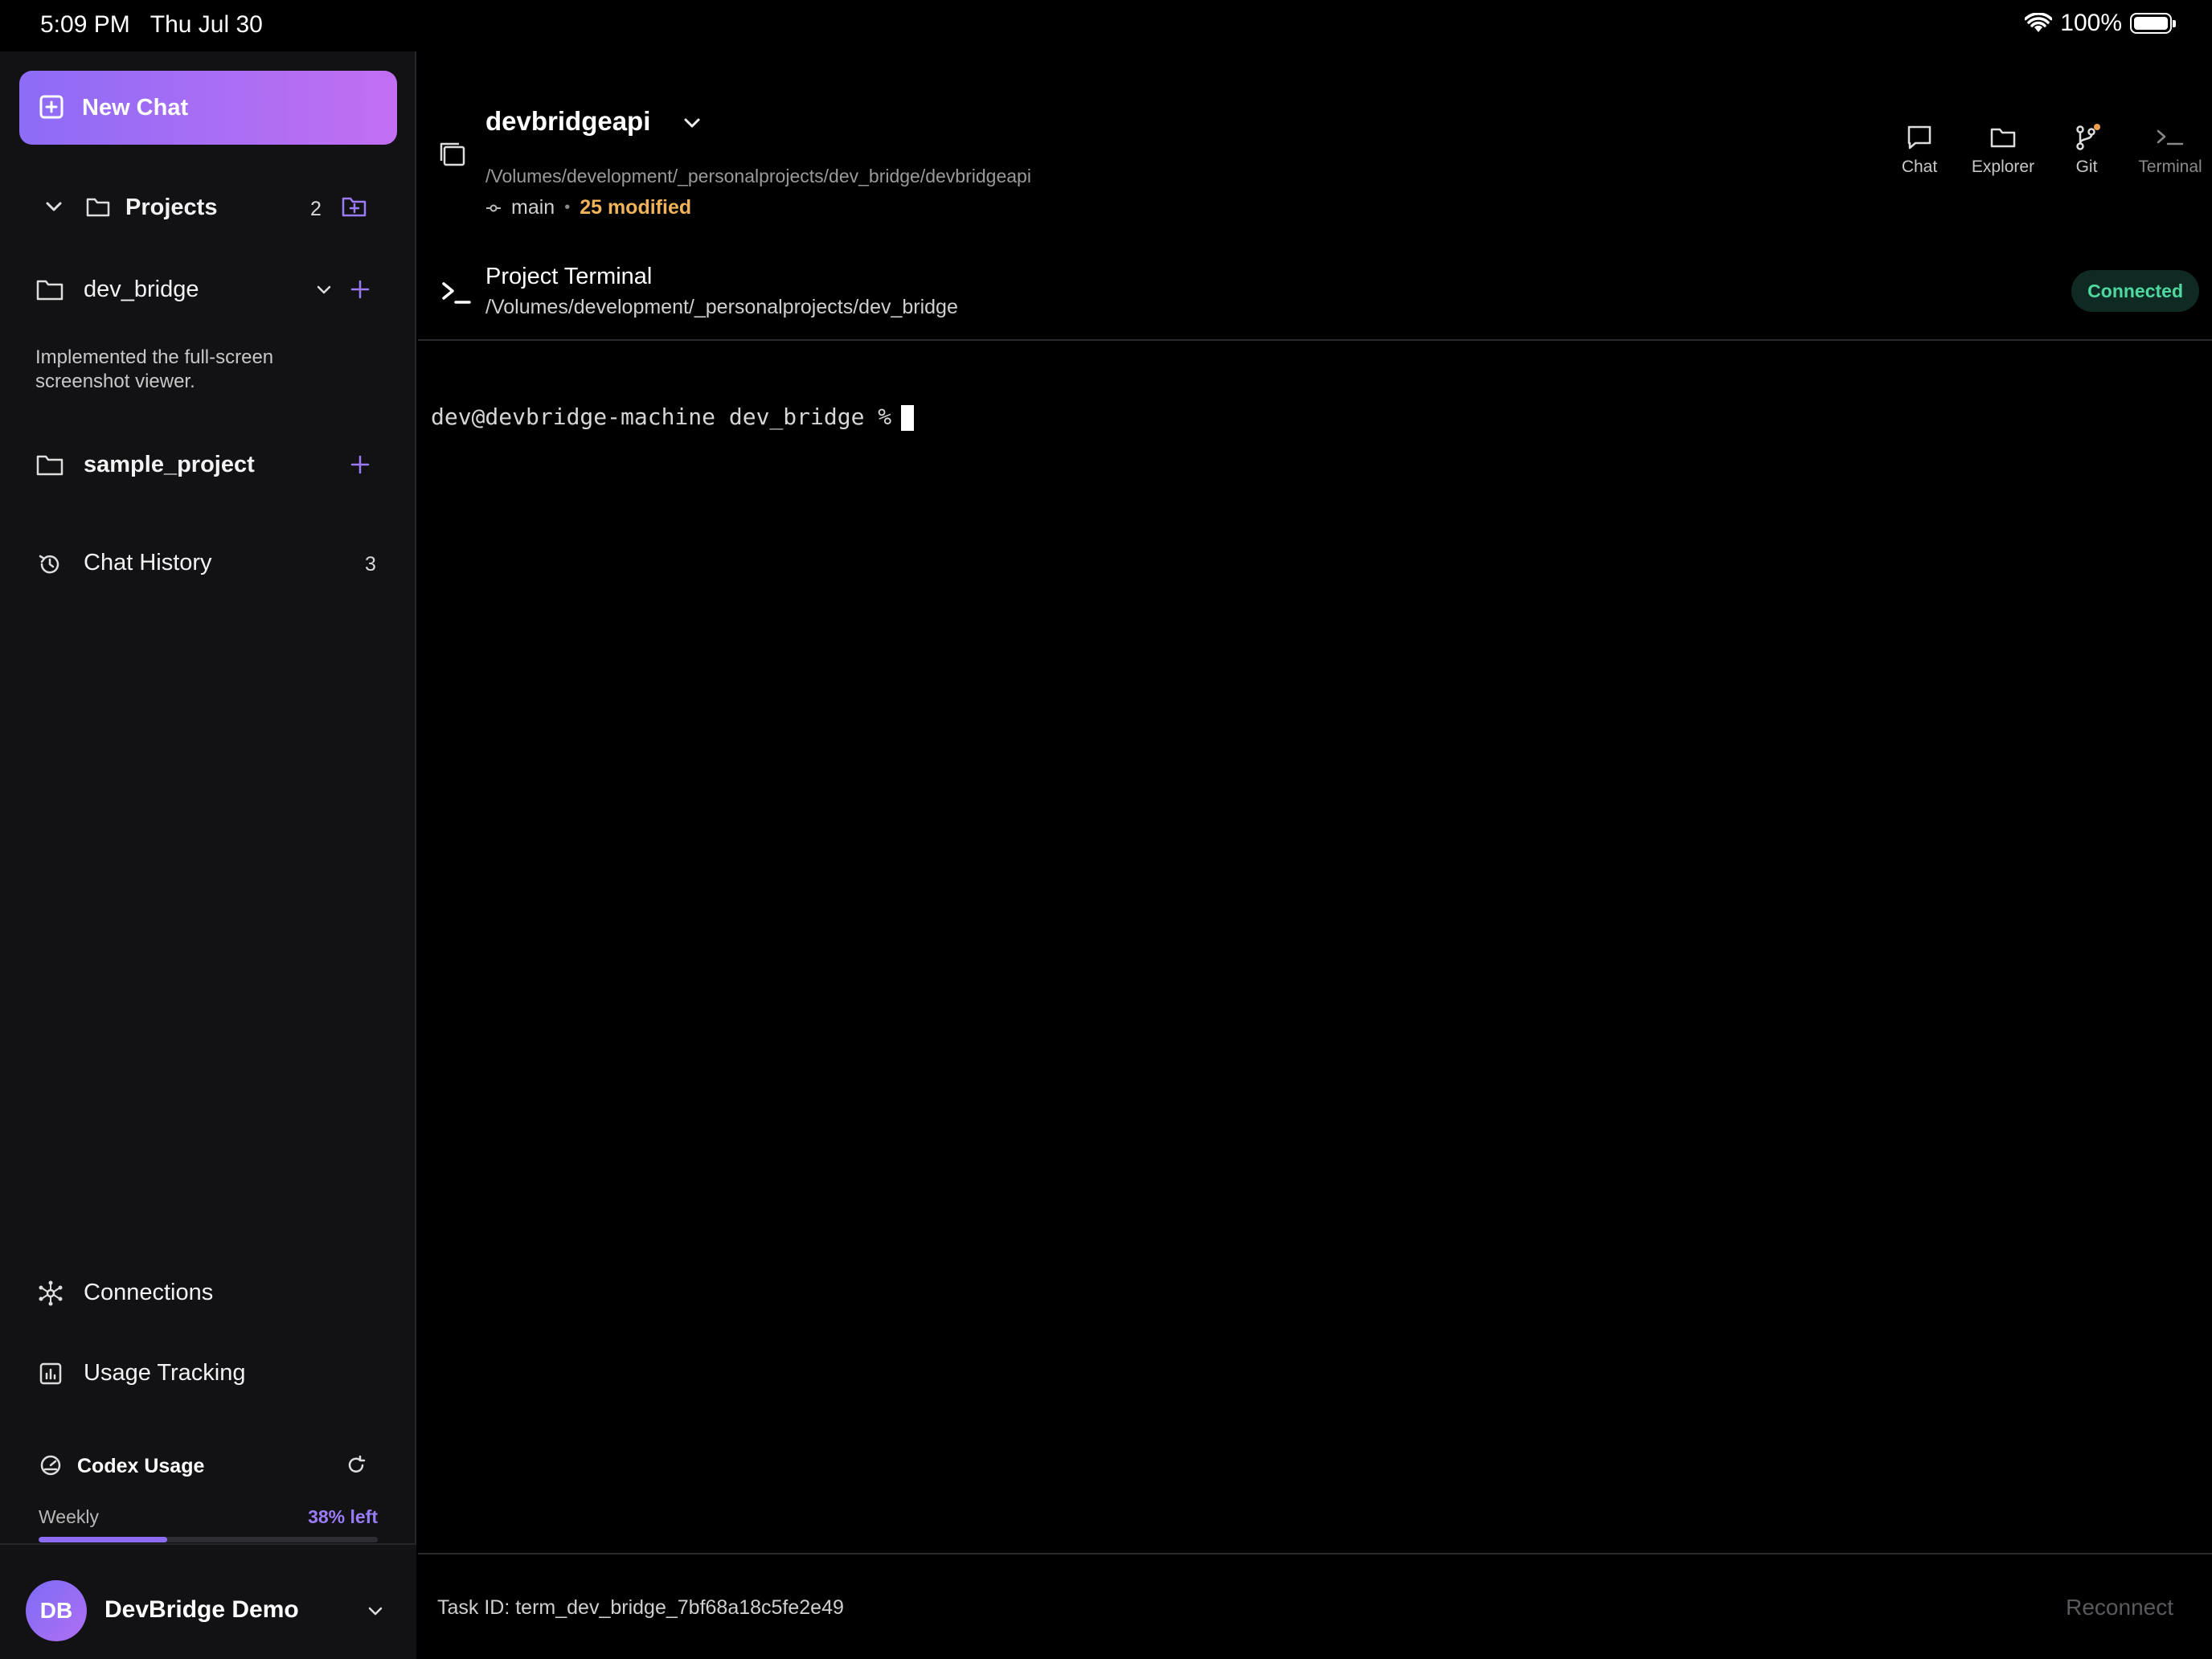 The width and height of the screenshot is (2212, 1659). Describe the element at coordinates (1920, 167) in the screenshot. I see `tab-label: Chat` at that location.